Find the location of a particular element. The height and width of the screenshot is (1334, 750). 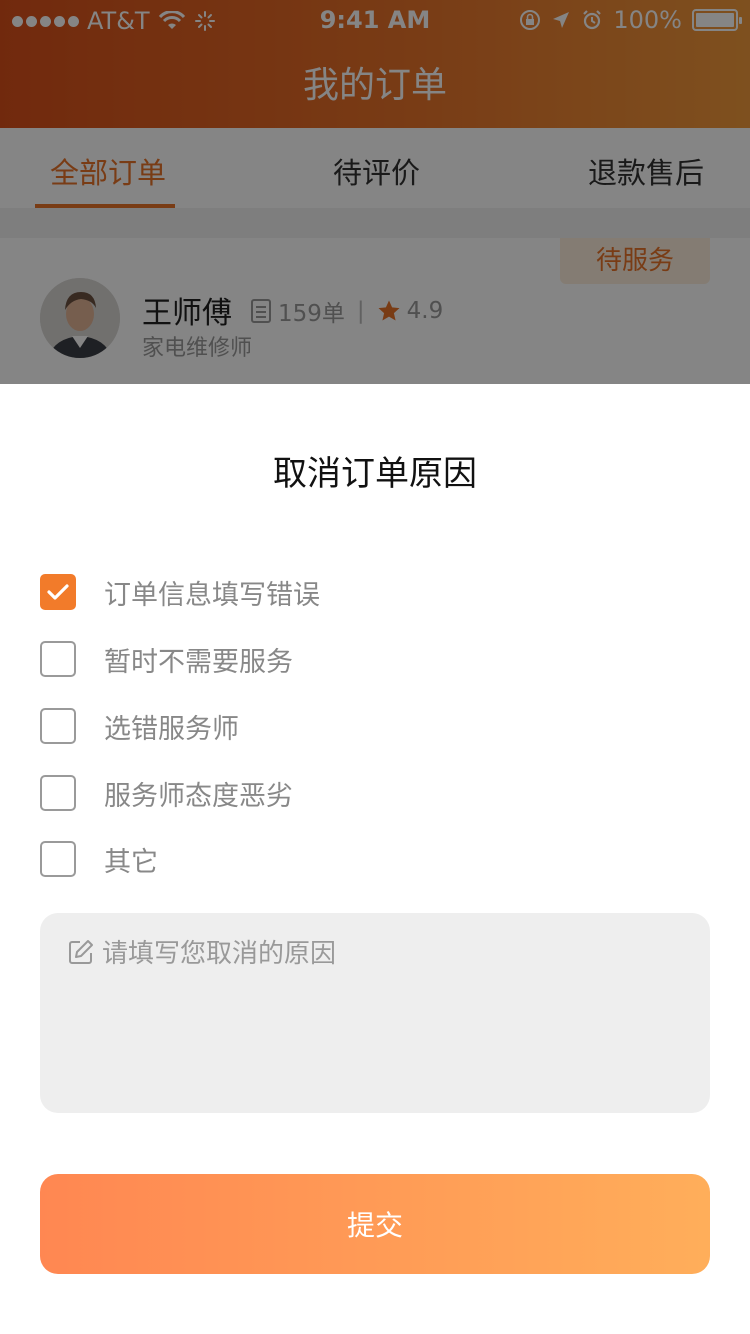

reason-textarea is located at coordinates (397, 1013).